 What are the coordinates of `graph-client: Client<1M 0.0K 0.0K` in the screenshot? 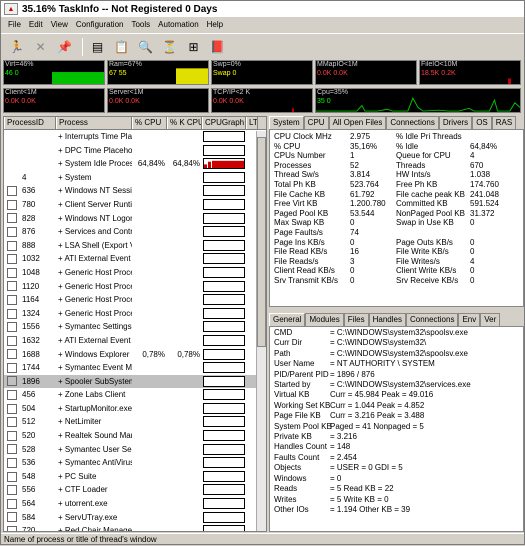 It's located at (54, 100).